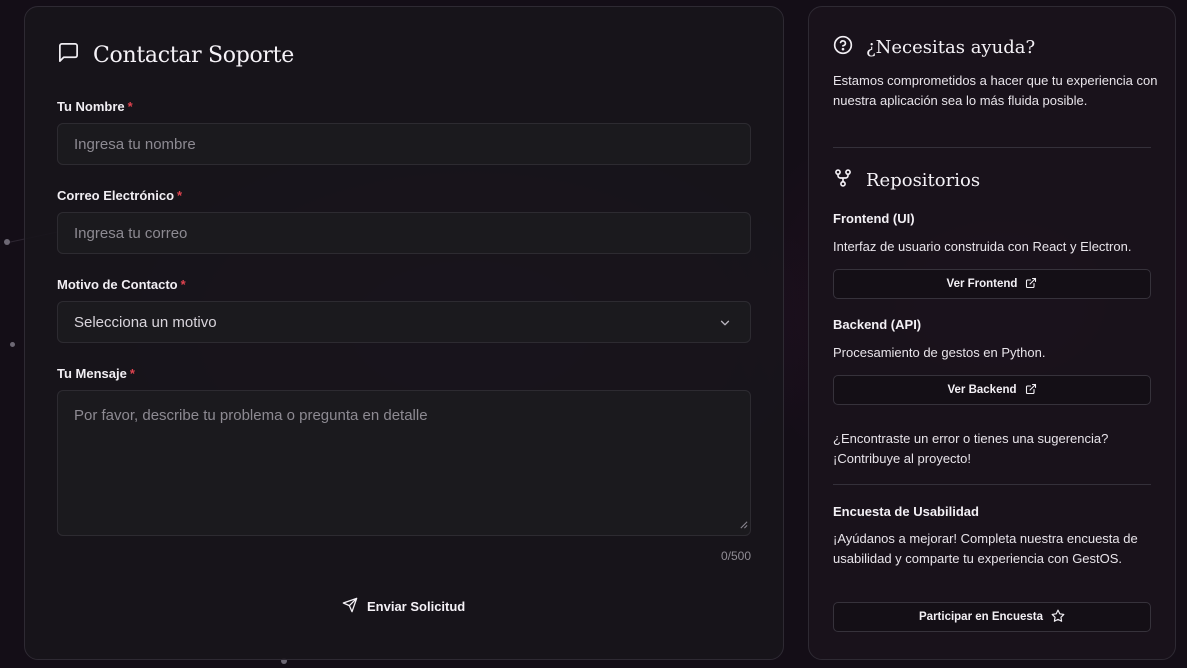 Image resolution: width=1187 pixels, height=668 pixels. I want to click on submit-label: Enviar Solicitud, so click(416, 606).